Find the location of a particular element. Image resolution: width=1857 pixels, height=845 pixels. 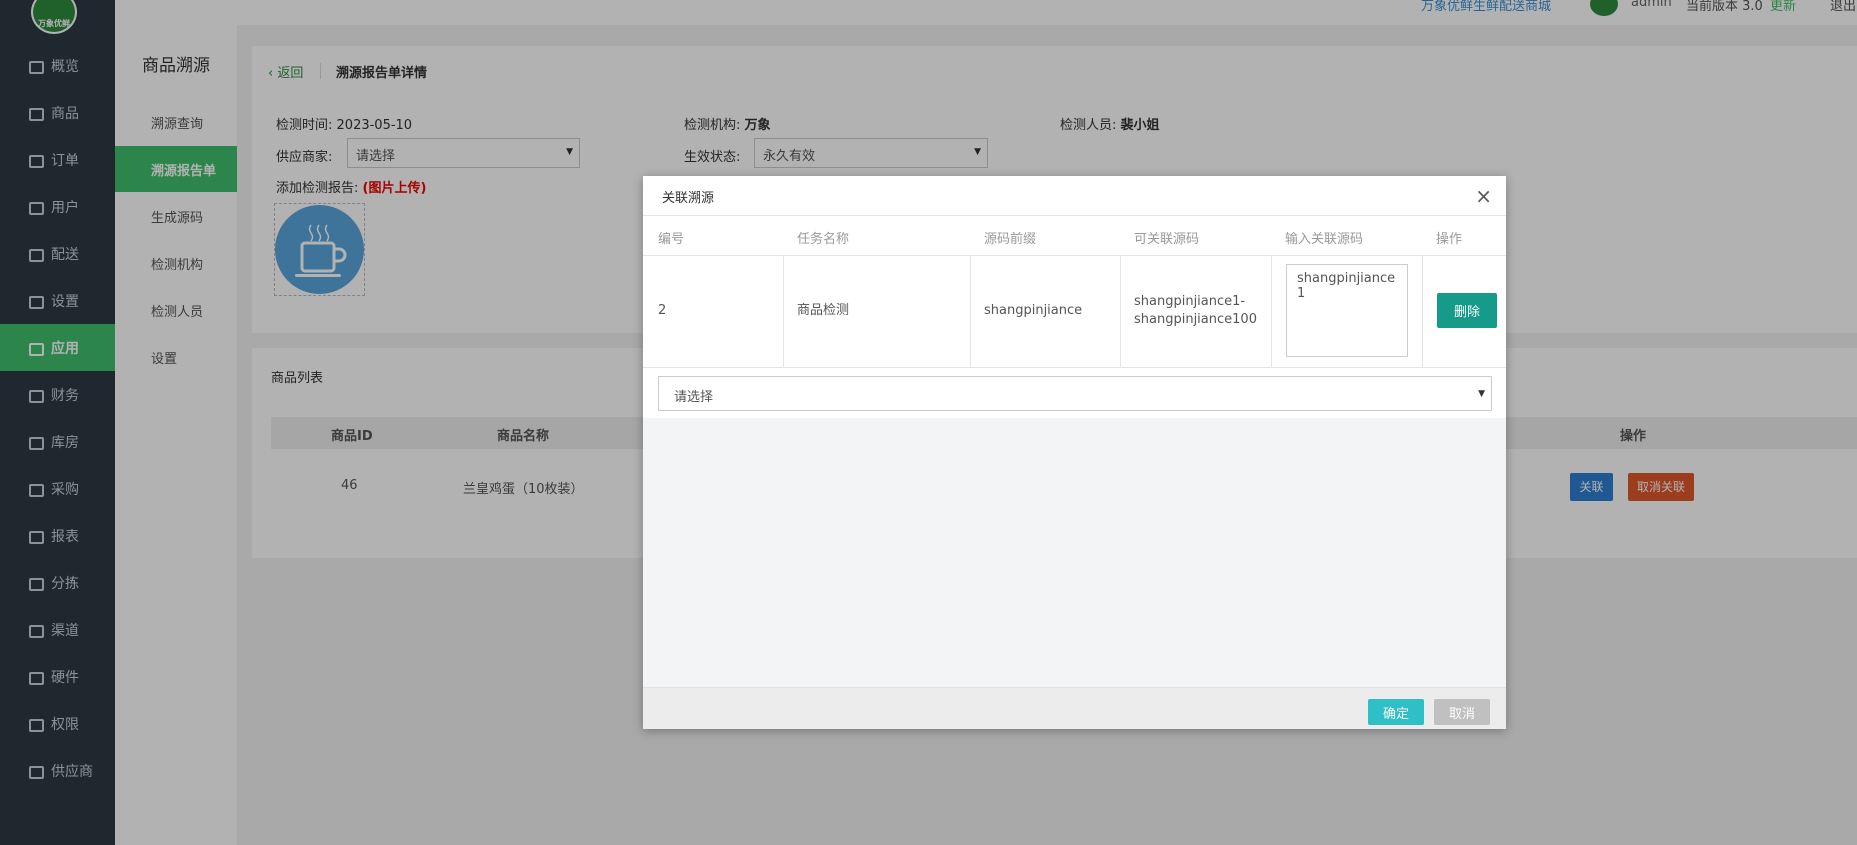

header-task: 任务名称 is located at coordinates (823, 239).